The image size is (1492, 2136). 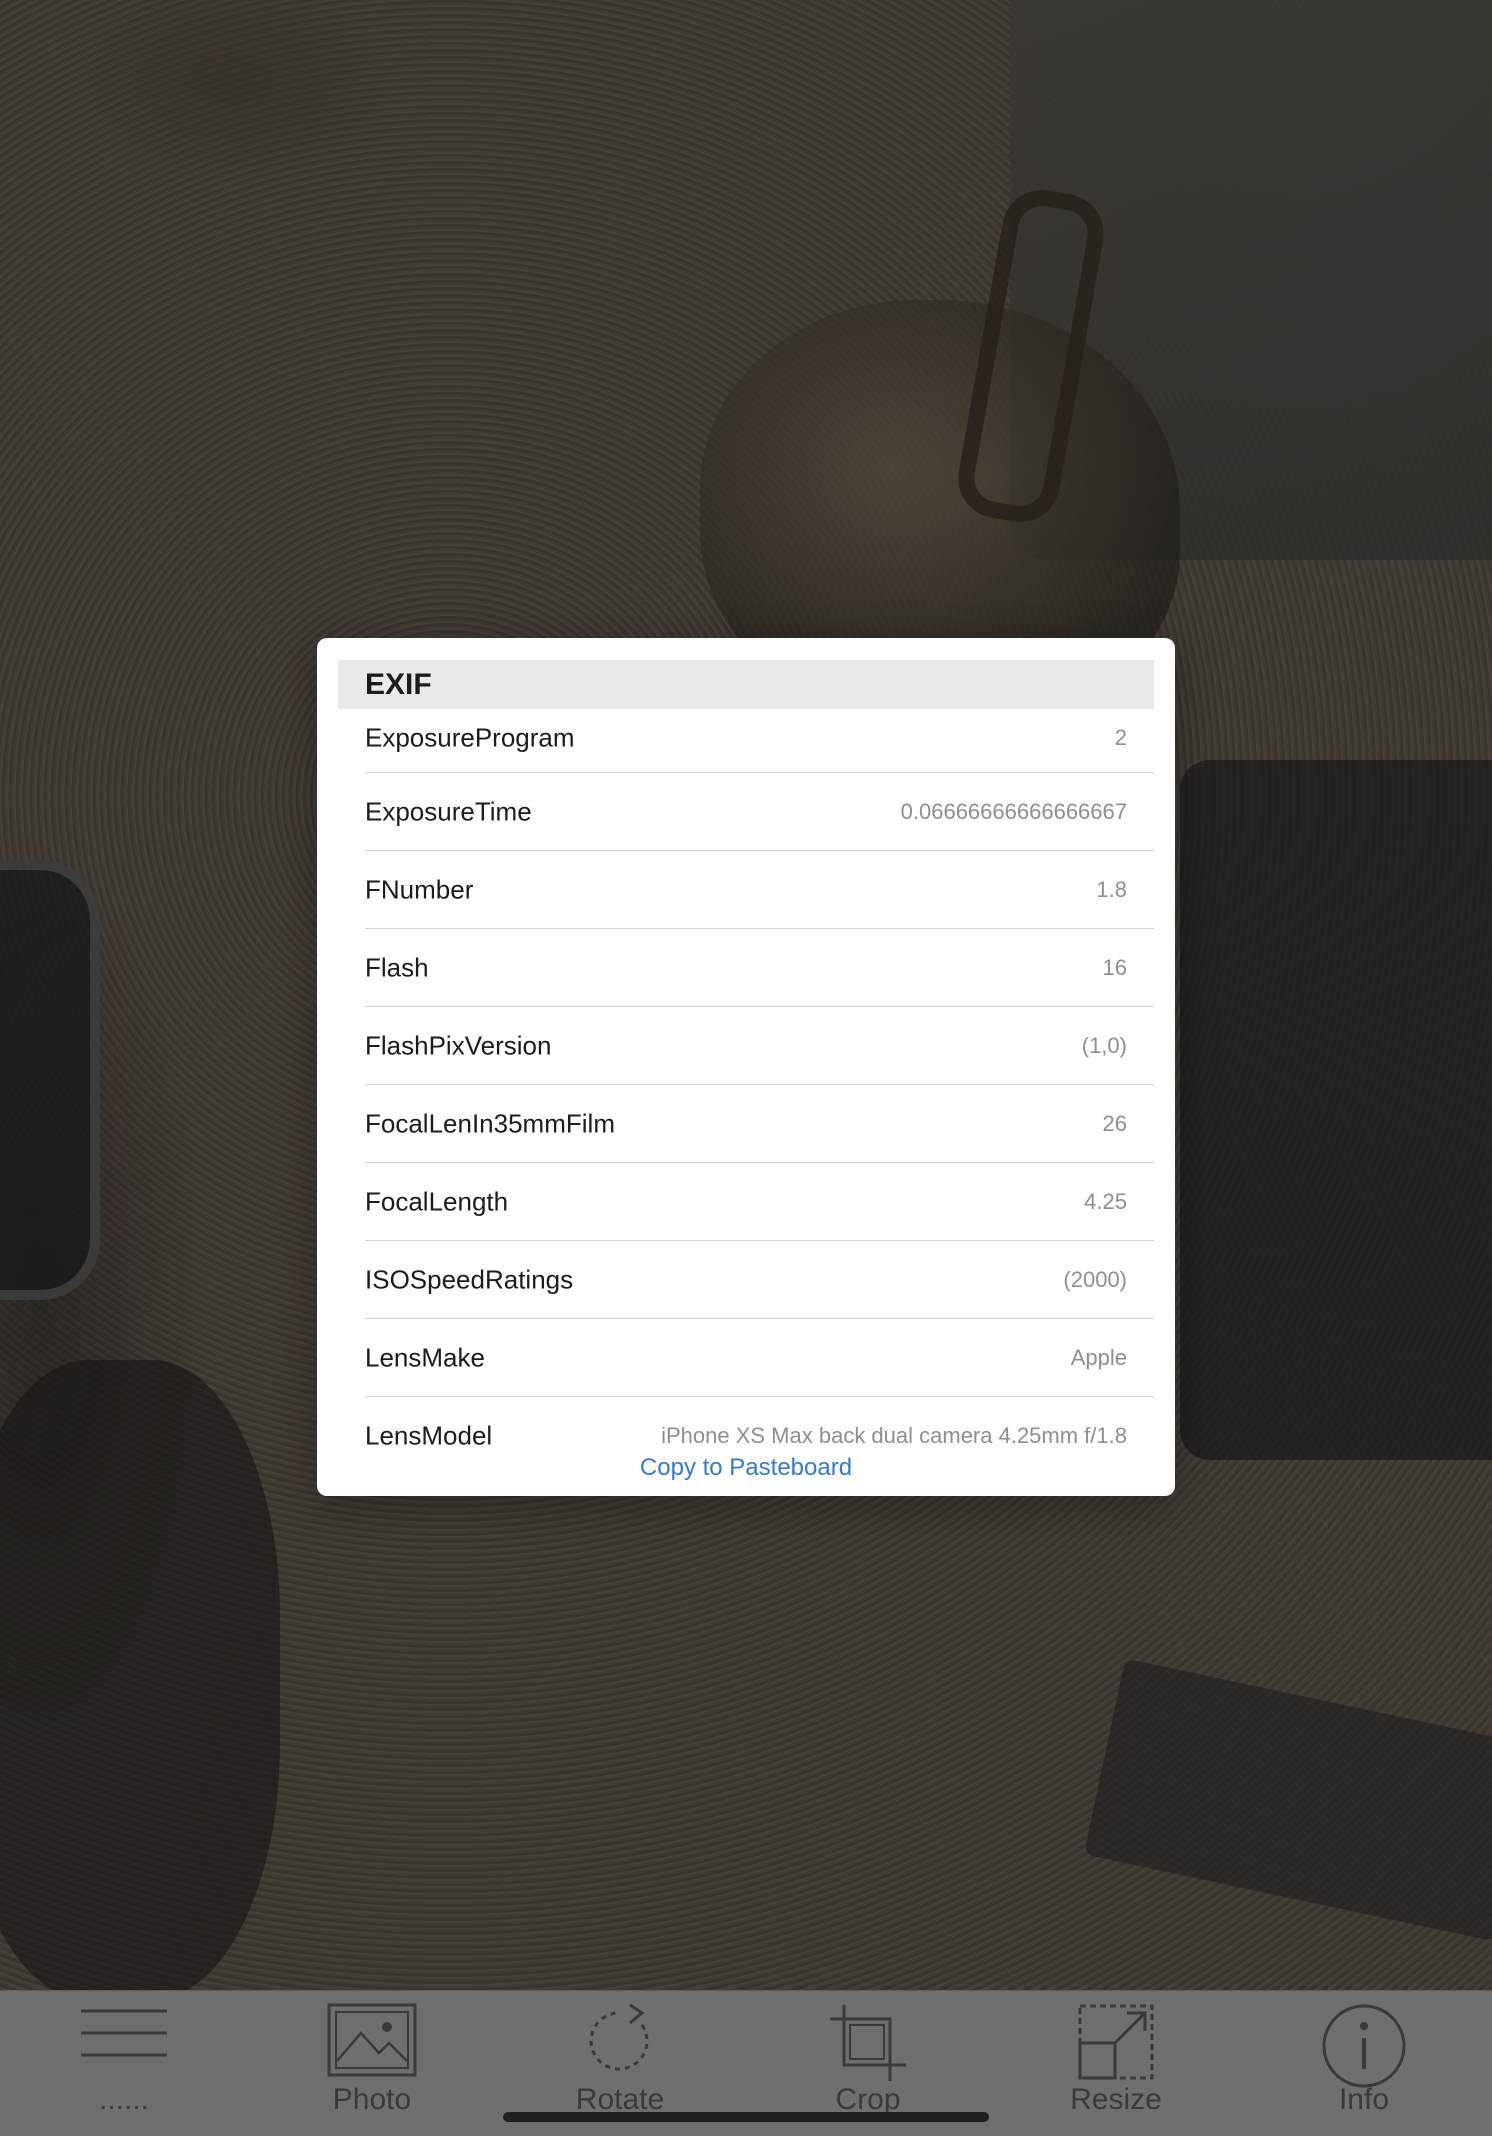 I want to click on exif-key: ExposureTime, so click(x=448, y=811).